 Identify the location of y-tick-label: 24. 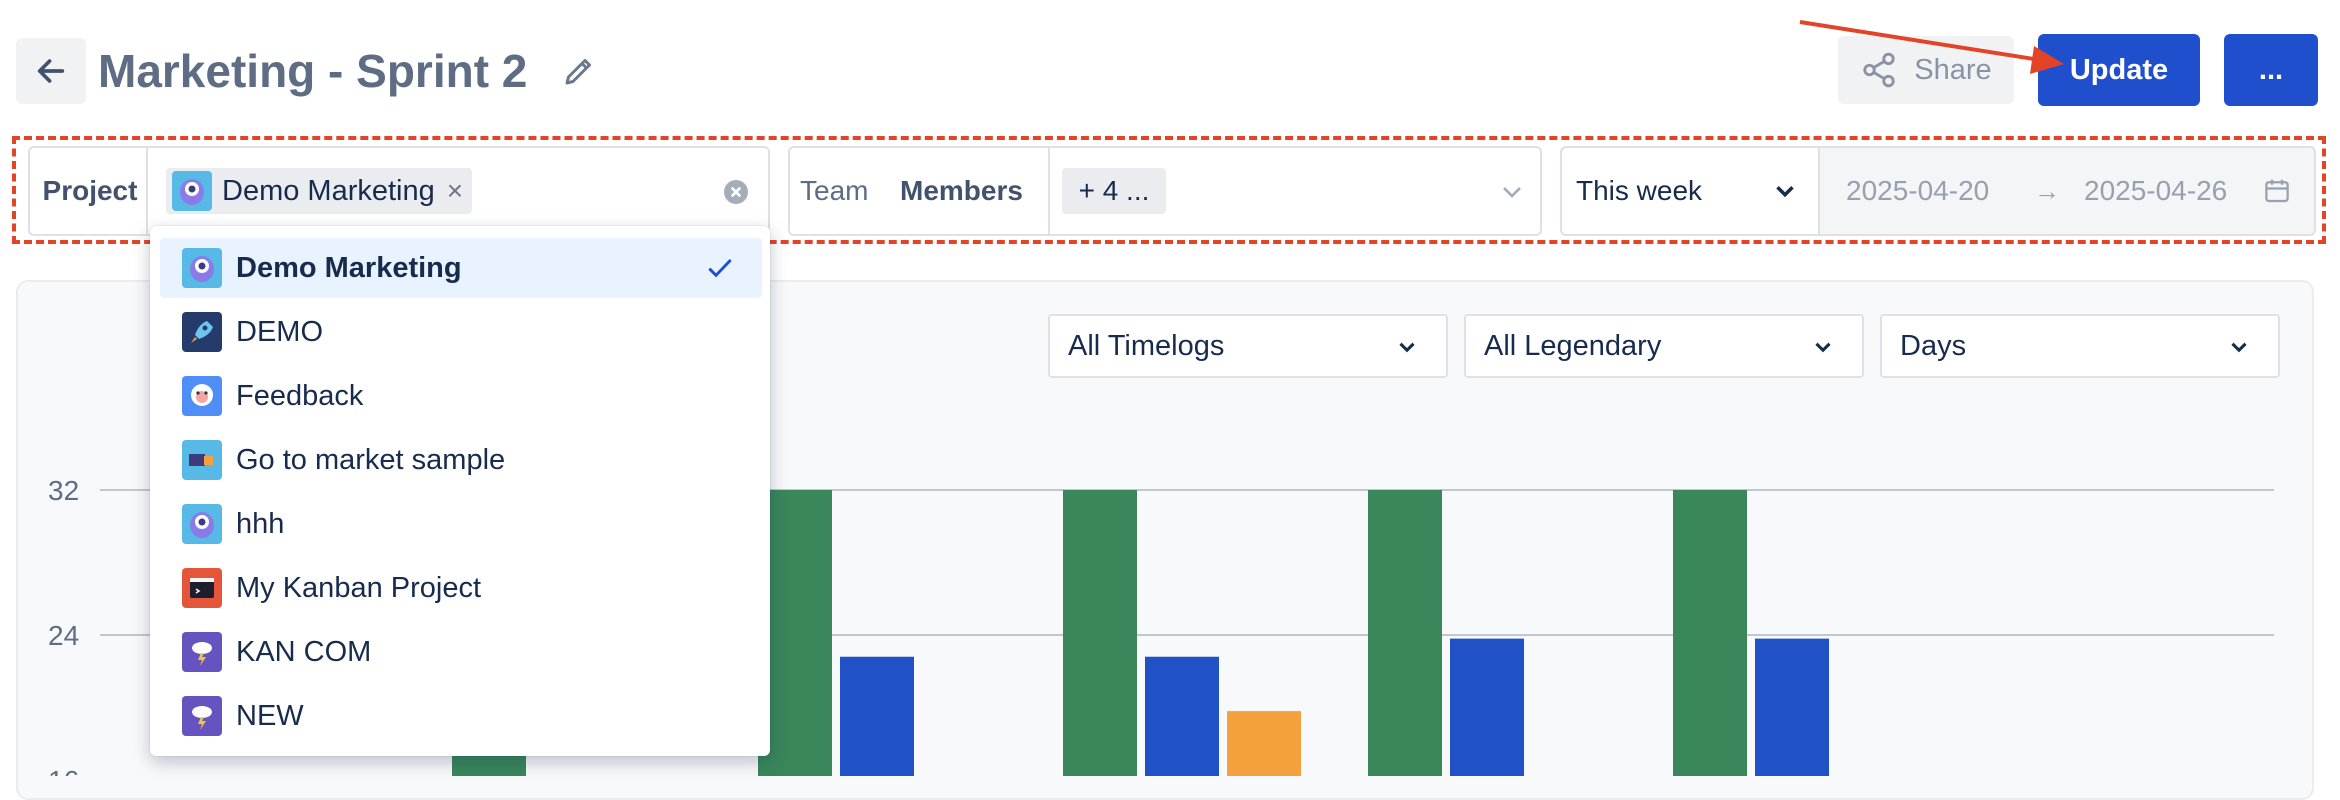
(63, 635).